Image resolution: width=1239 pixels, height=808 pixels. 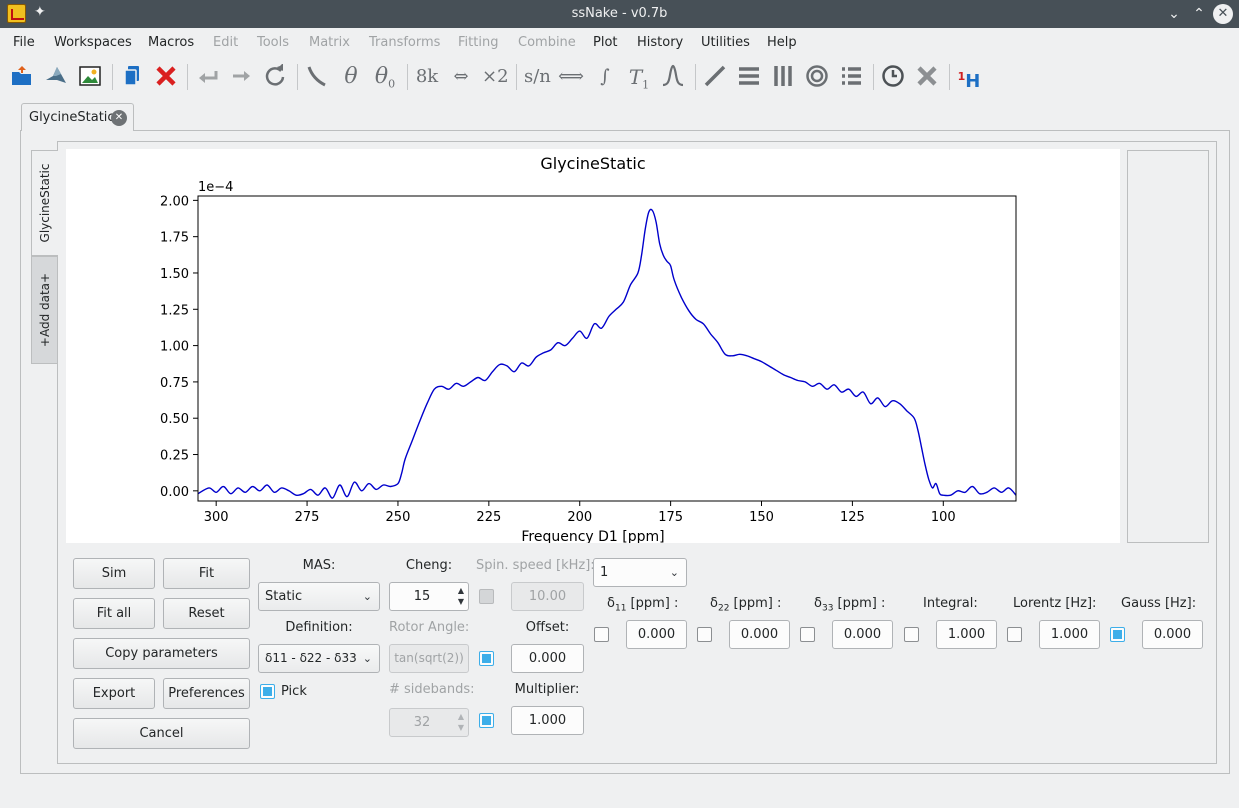 What do you see at coordinates (174, 383) in the screenshot?
I see `y-tick-label: 0.75` at bounding box center [174, 383].